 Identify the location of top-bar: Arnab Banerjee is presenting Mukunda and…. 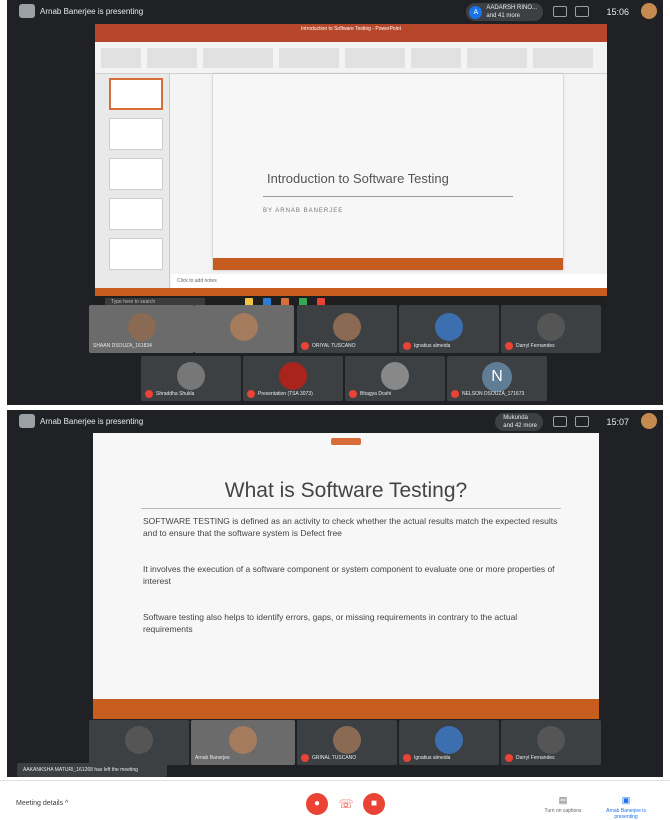
(335, 422).